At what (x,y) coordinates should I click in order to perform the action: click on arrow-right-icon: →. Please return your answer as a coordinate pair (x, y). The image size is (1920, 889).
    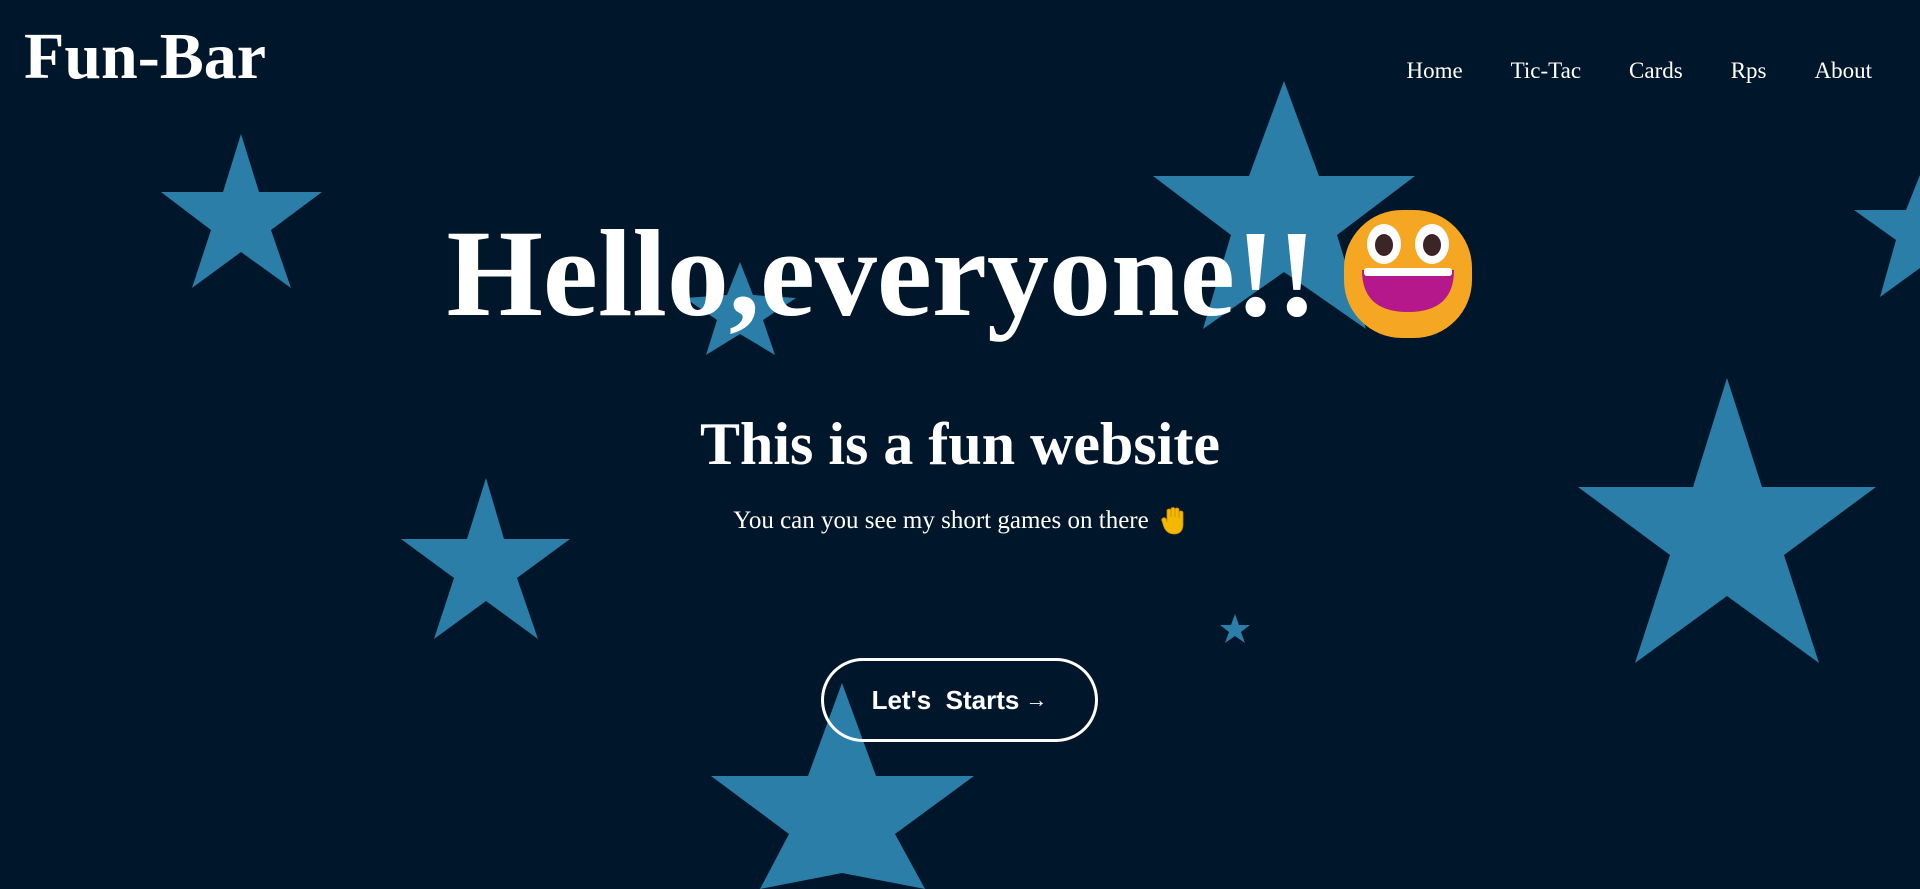
    Looking at the image, I should click on (1036, 699).